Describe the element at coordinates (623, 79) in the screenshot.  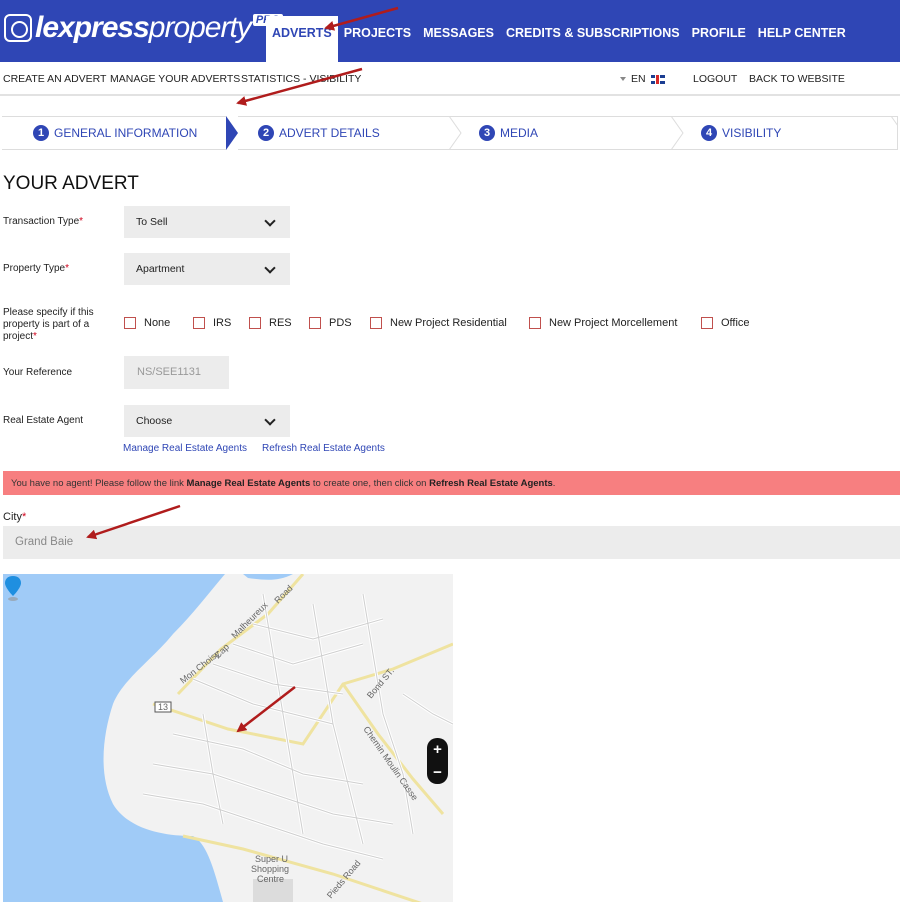
I see `caret-down-icon` at that location.